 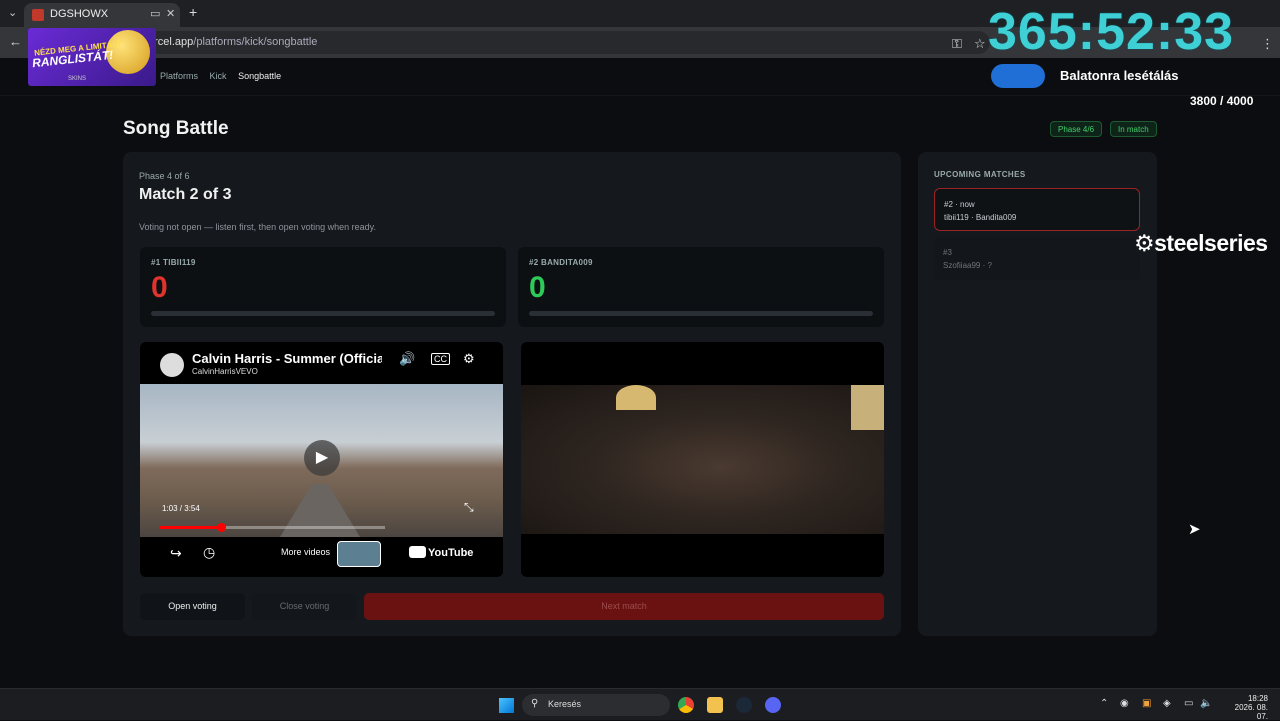 I want to click on favicon-icon, so click(x=38, y=15).